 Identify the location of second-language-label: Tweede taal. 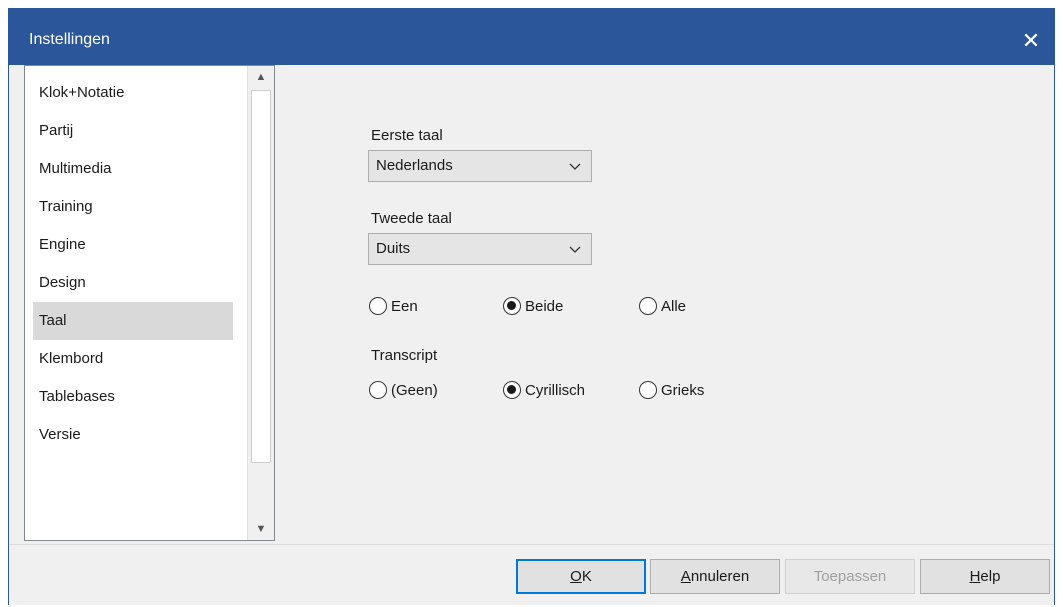
(411, 218).